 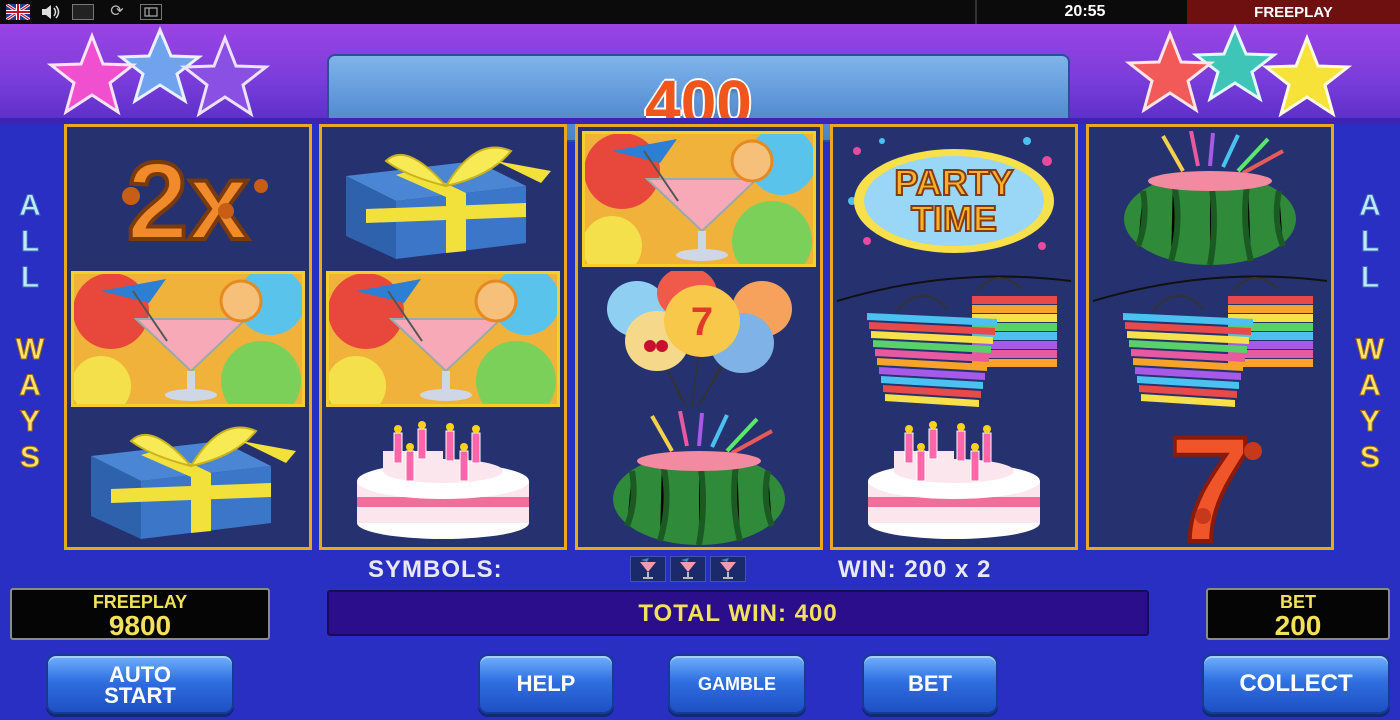 I want to click on system-bar: ⟳ 20:55 FREEPLAY, so click(x=700, y=12).